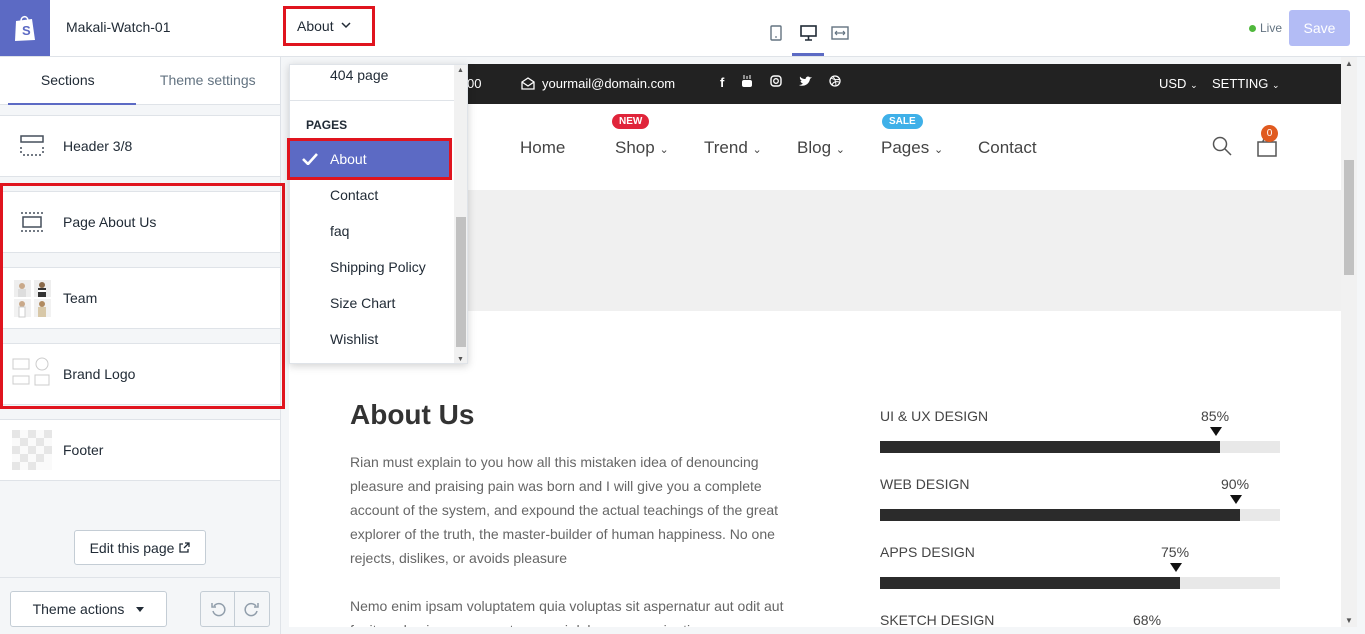 This screenshot has height=634, width=1365. I want to click on nav-home: Home, so click(542, 148).